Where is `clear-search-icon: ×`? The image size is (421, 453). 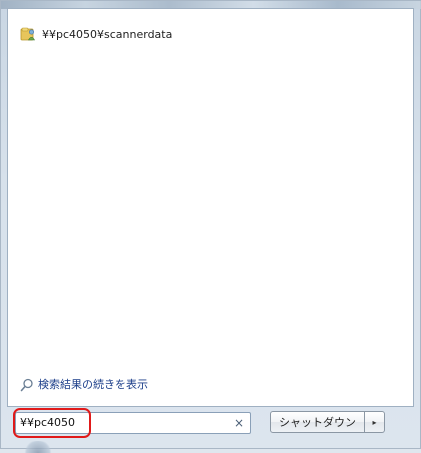 clear-search-icon: × is located at coordinates (239, 423).